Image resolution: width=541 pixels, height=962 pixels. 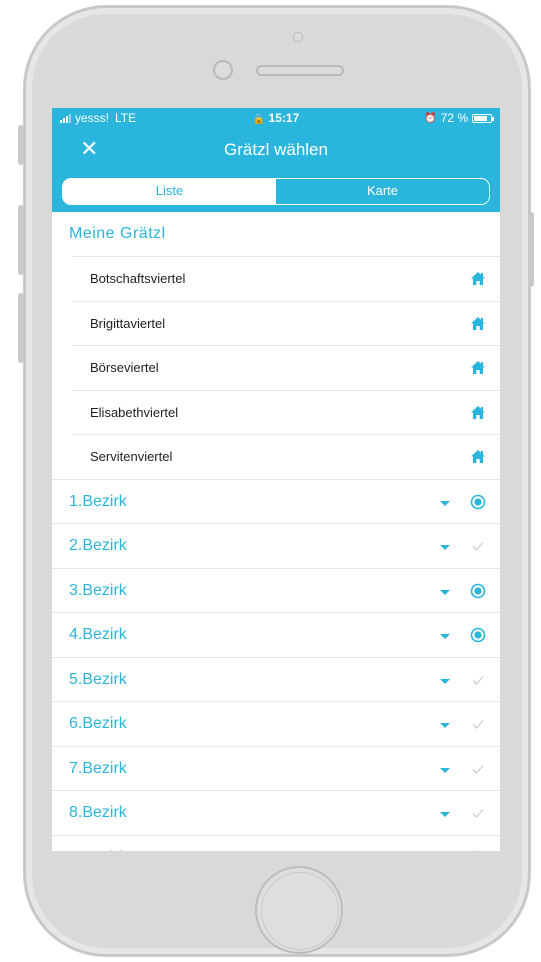 I want to click on tab-liste: Liste, so click(x=169, y=191).